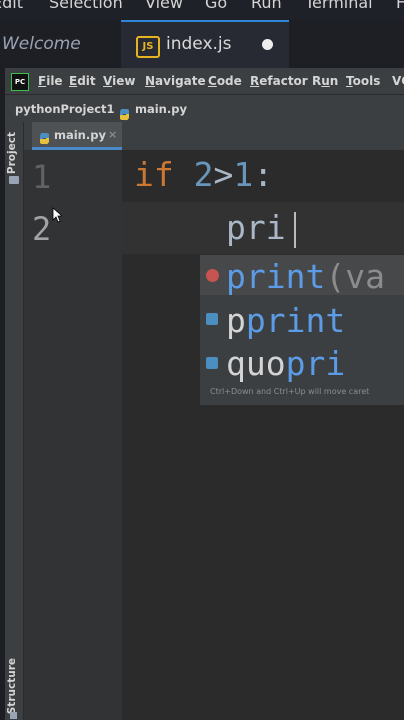 The height and width of the screenshot is (720, 404). I want to click on menu-help: Help, so click(400, 6).